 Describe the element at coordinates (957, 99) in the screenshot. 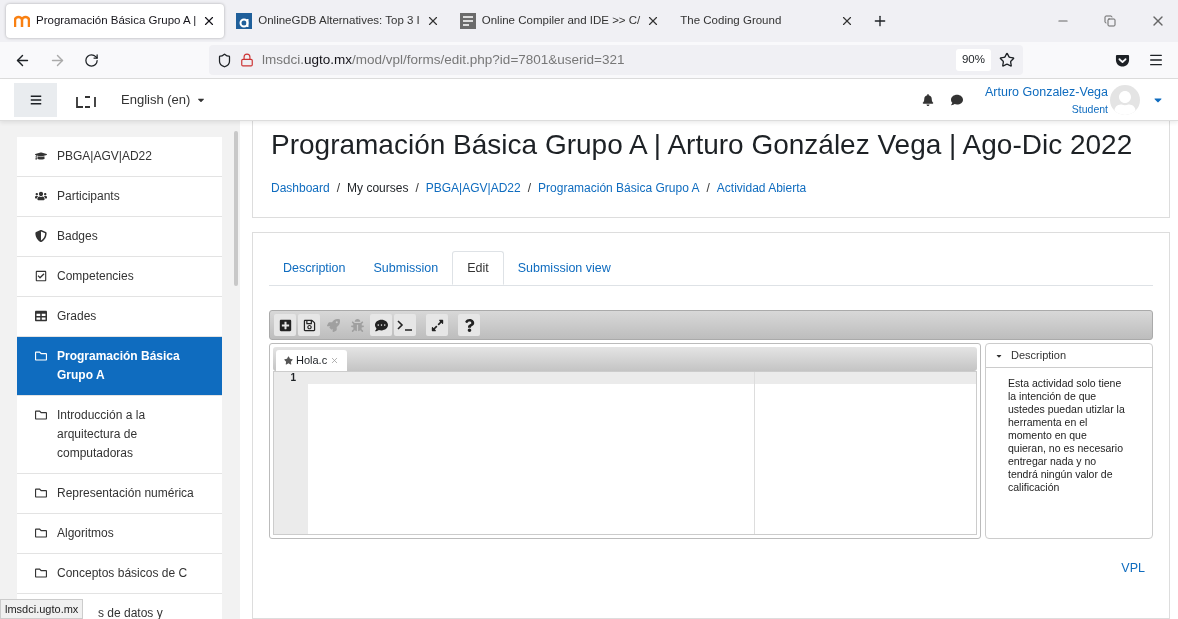

I see `chat-icon` at that location.